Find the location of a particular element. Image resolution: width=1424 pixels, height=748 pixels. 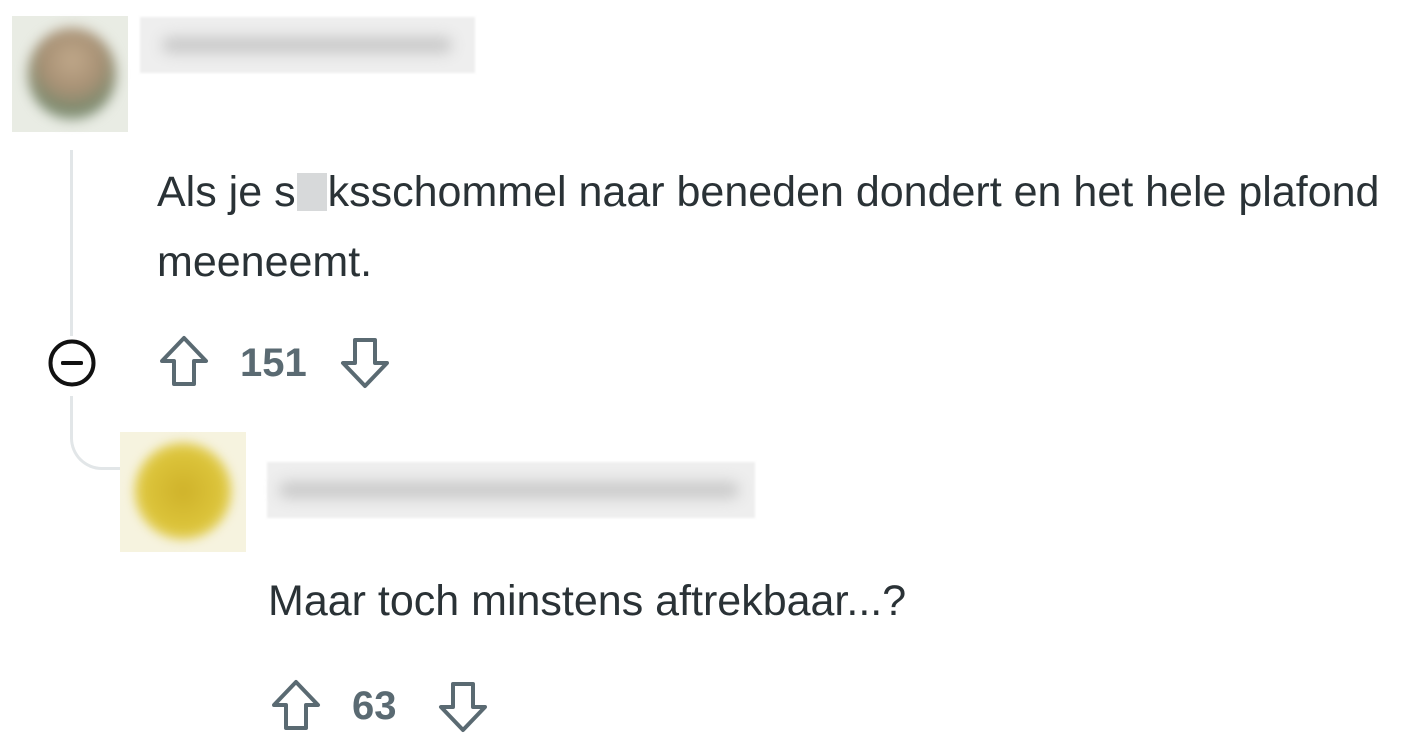

minus-circle-icon is located at coordinates (72, 363).